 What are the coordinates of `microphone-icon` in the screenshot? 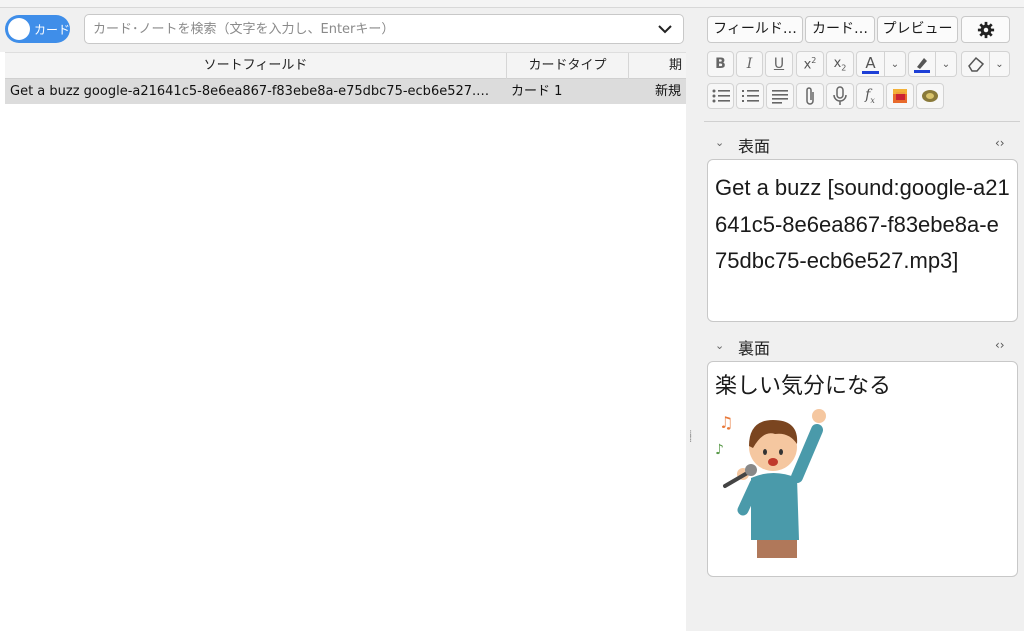 It's located at (840, 95).